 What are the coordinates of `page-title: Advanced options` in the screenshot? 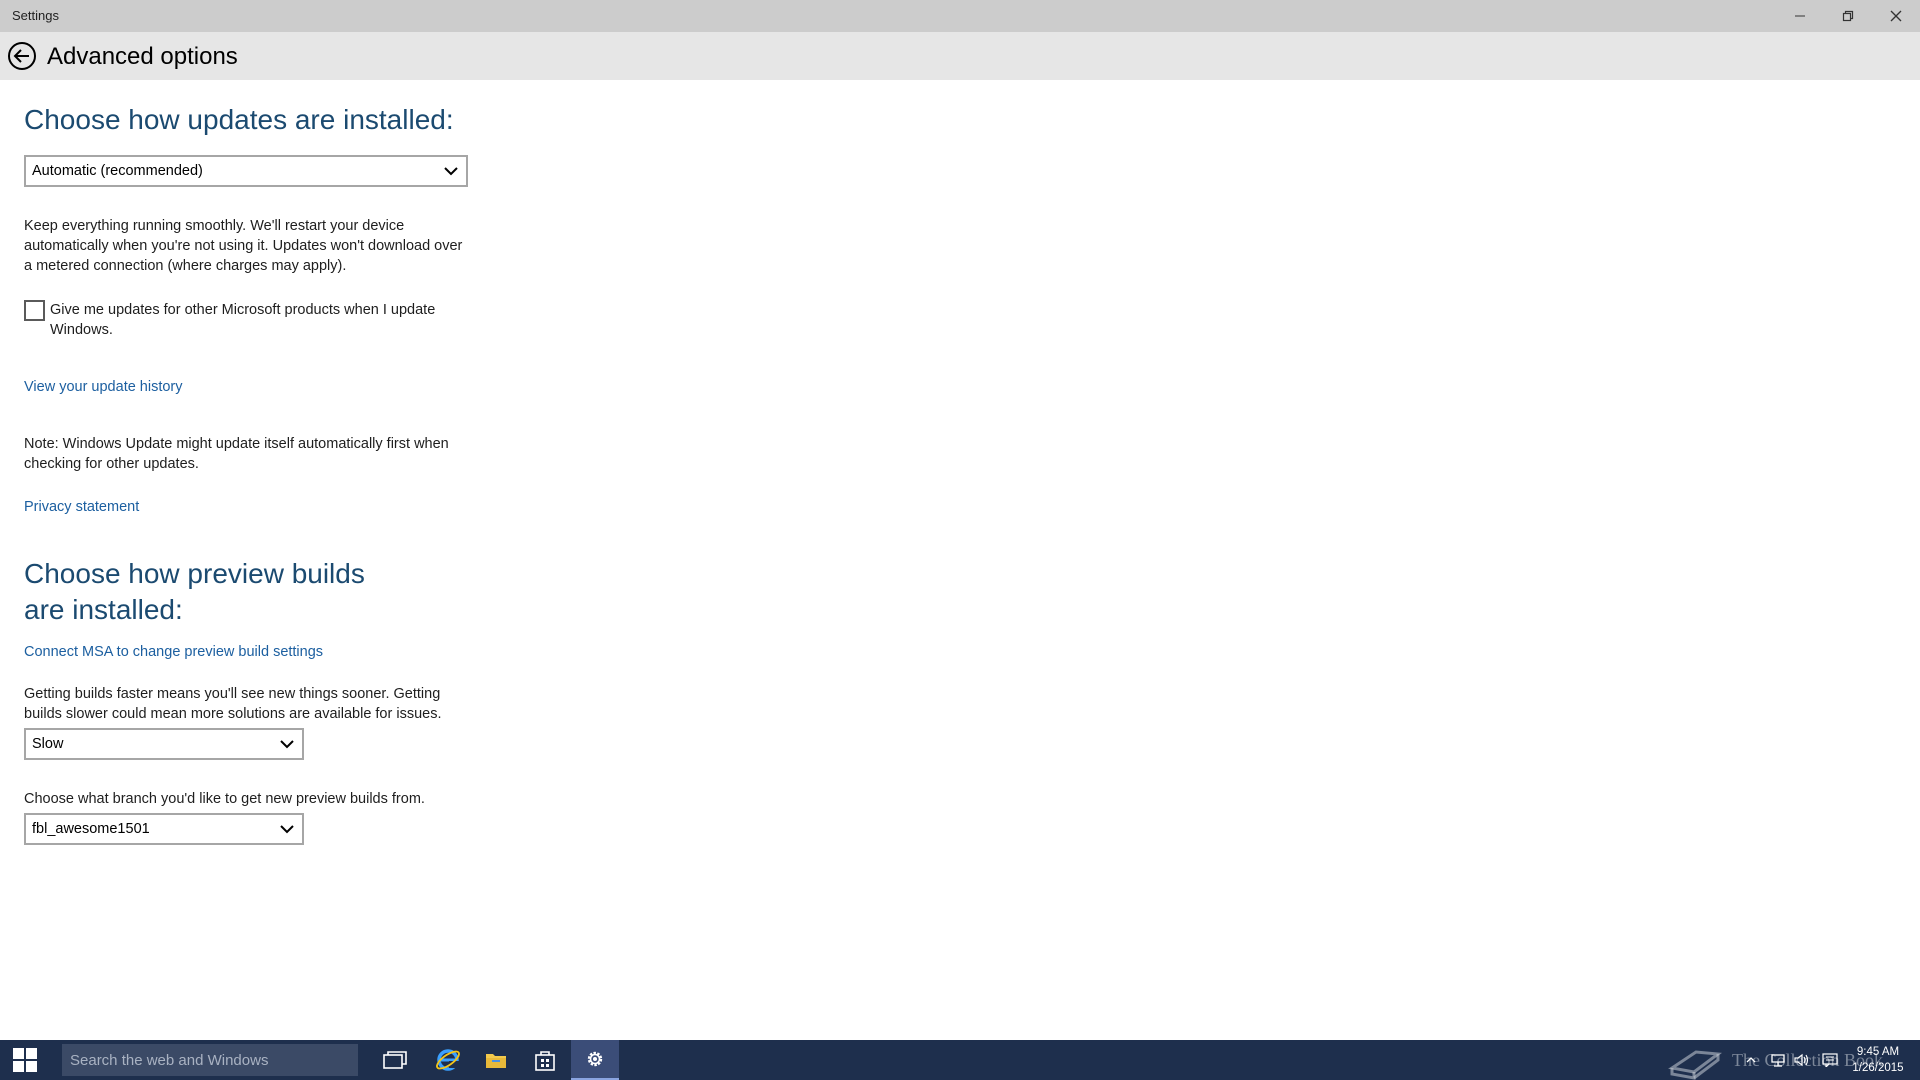 It's located at (142, 56).